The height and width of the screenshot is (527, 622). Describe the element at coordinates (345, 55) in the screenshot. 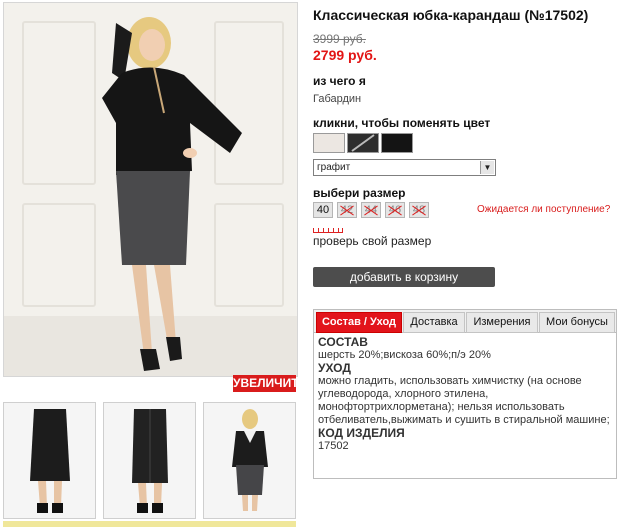

I see `new-price: 2799 руб.` at that location.